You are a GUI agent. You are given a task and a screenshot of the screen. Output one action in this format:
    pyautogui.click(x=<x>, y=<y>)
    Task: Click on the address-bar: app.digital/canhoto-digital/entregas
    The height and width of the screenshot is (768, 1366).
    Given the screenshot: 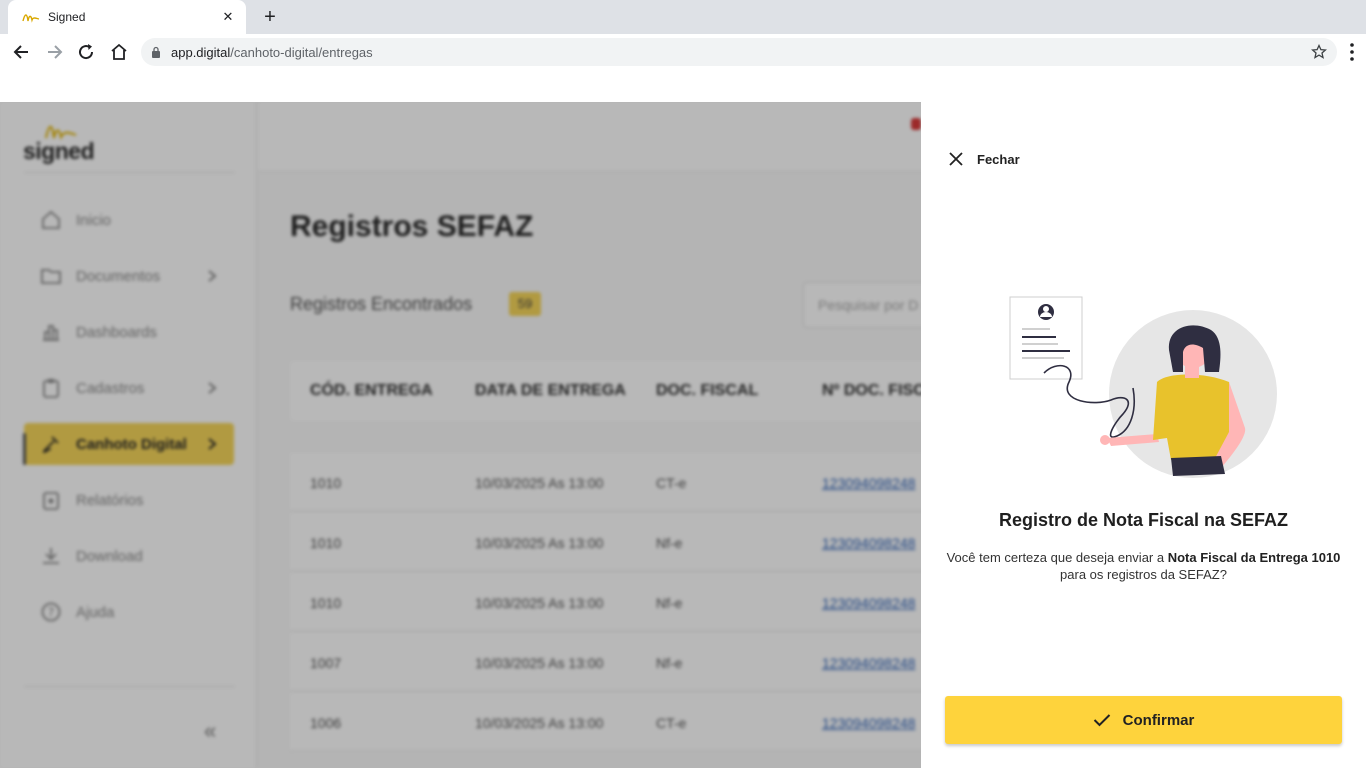 What is the action you would take?
    pyautogui.click(x=739, y=52)
    